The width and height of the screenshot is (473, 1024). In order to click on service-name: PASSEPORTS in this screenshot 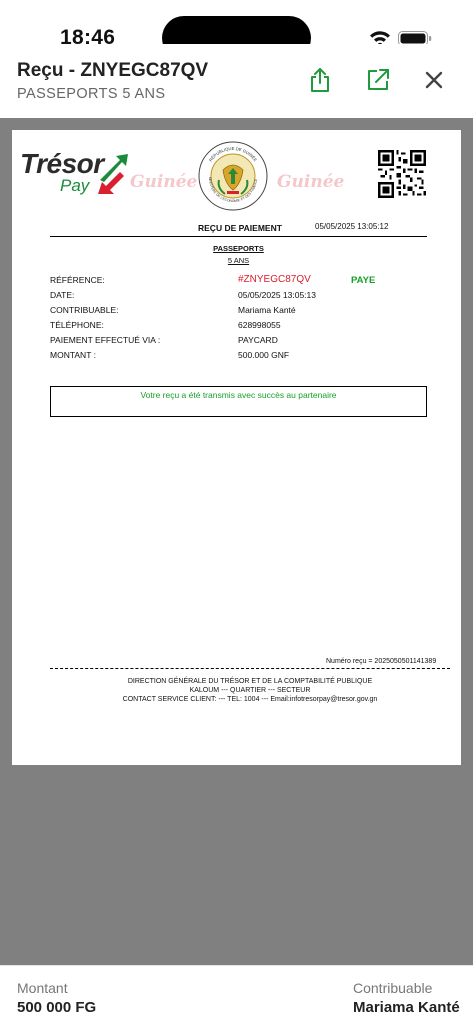, I will do `click(238, 248)`.